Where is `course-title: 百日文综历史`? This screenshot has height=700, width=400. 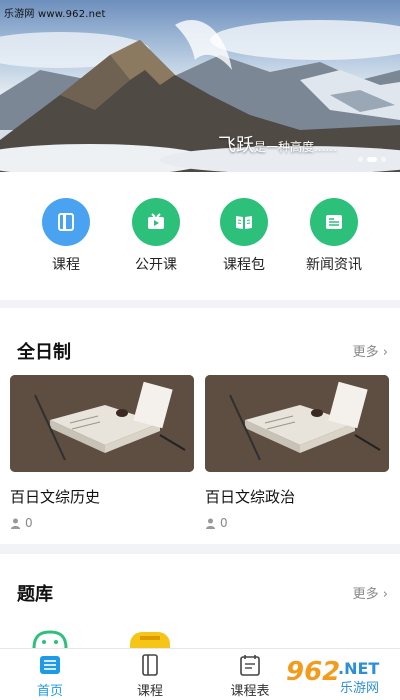 course-title: 百日文综历史 is located at coordinates (55, 497).